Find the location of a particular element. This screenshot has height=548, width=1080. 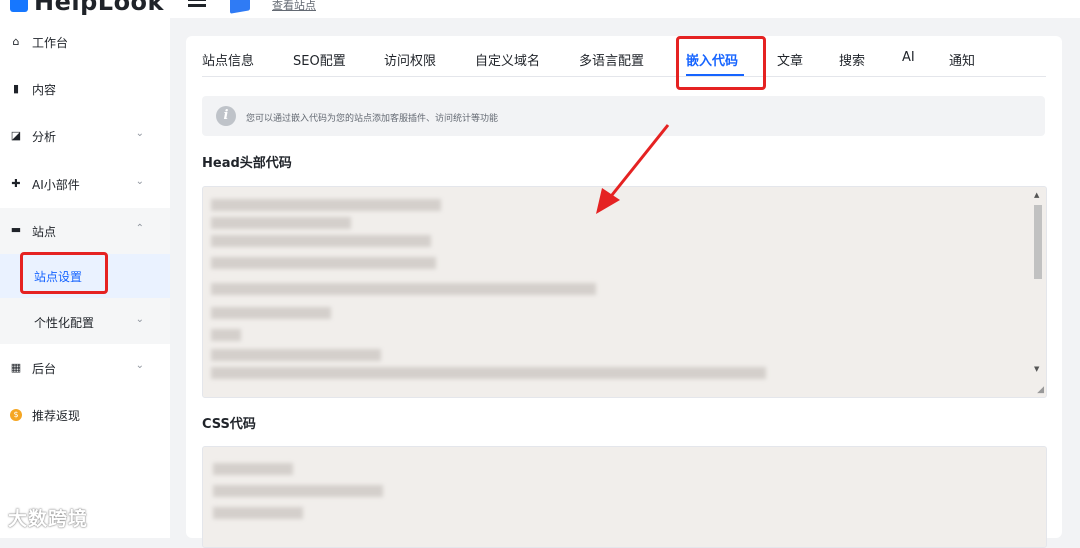

annotation-arrow is located at coordinates (633, 169).